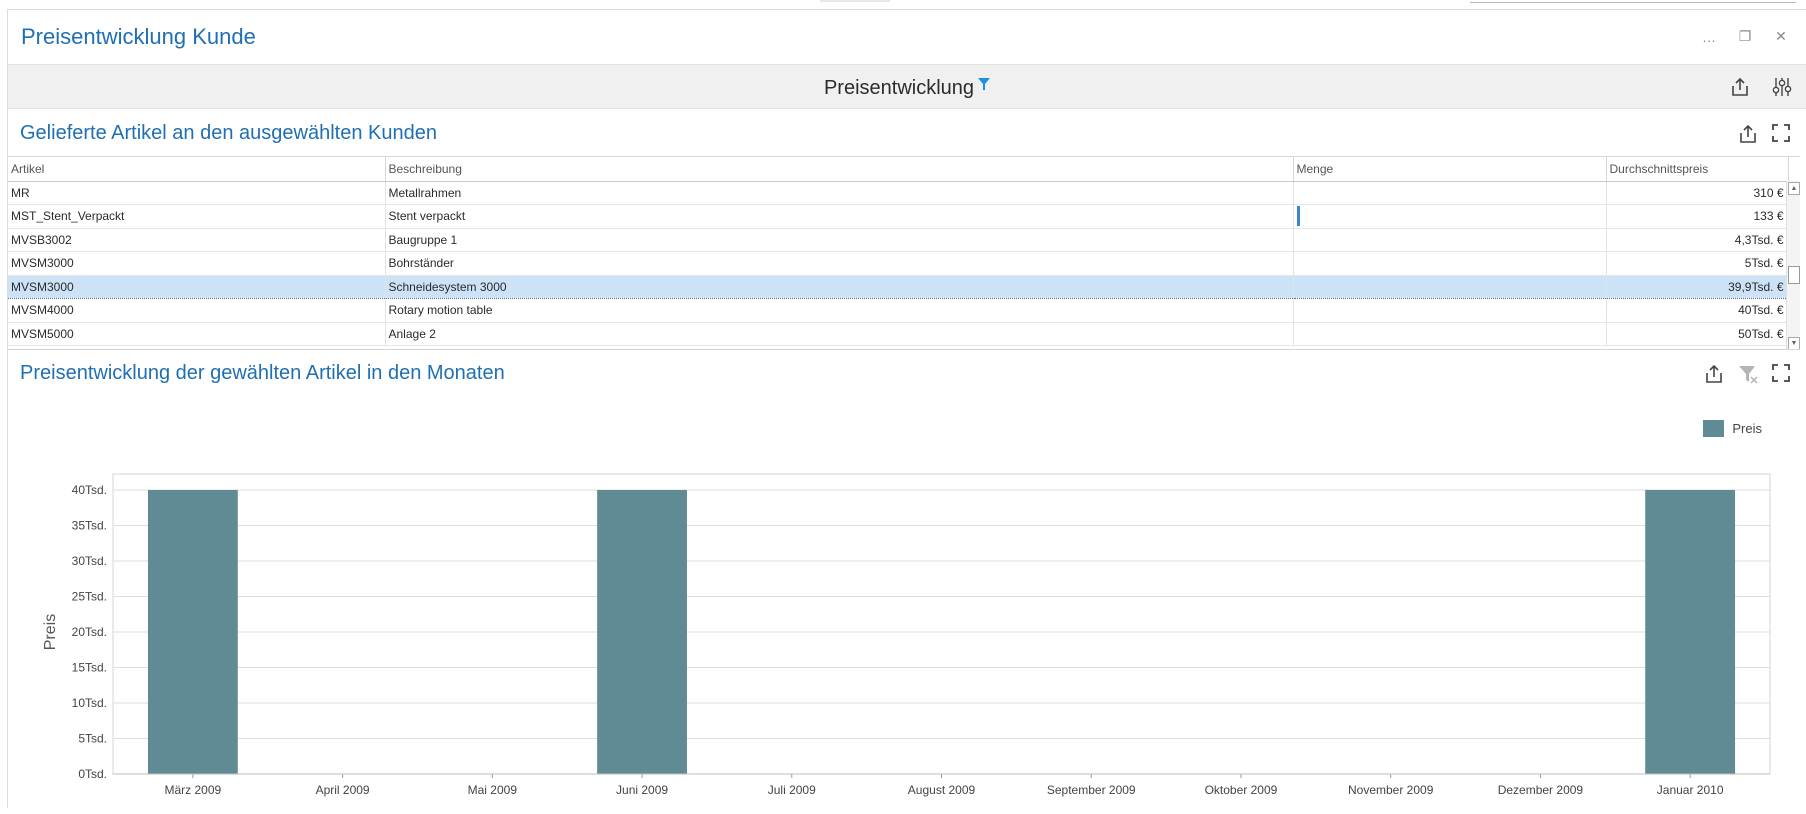 The image size is (1806, 814). I want to click on scroll-up-icon: ▲, so click(1794, 188).